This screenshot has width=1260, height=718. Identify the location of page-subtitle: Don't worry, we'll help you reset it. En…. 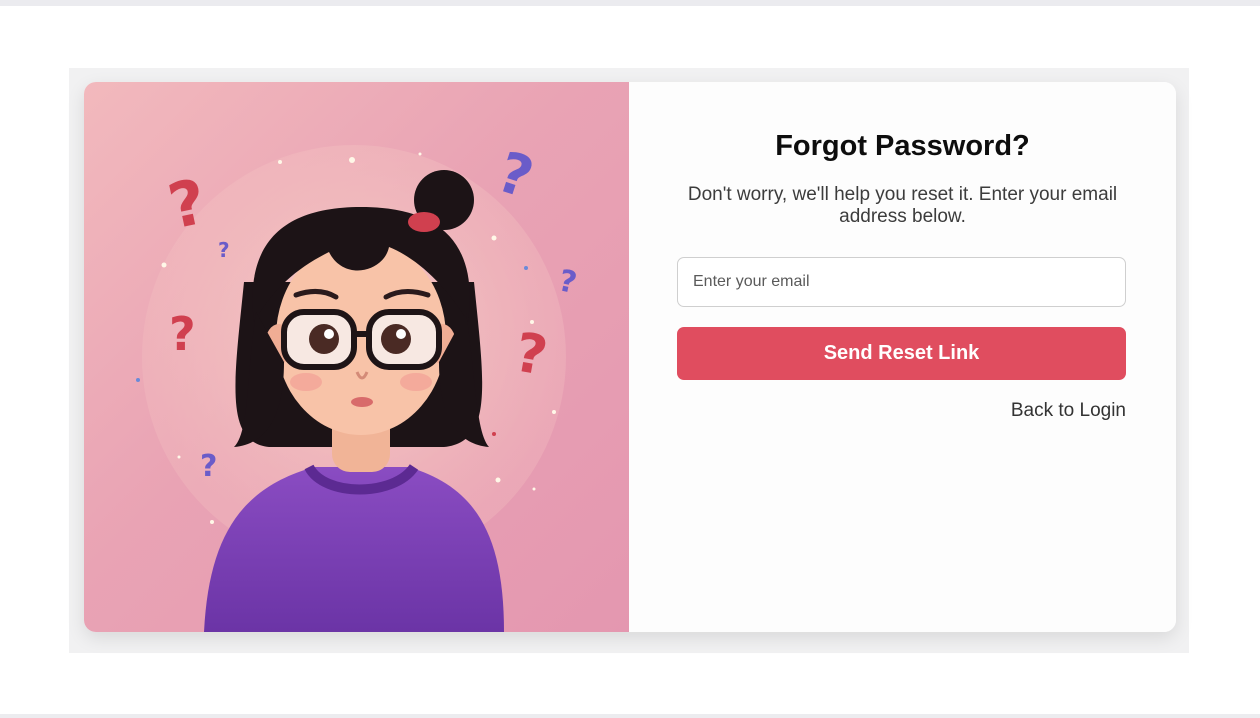
(902, 205).